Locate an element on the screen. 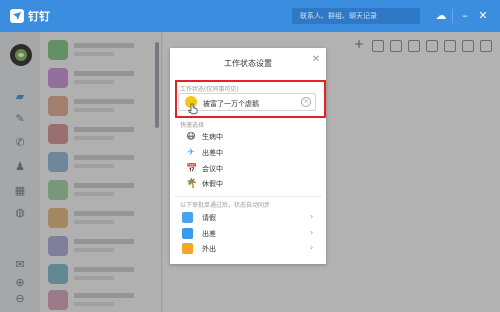  approval-label: 出差 is located at coordinates (209, 234).